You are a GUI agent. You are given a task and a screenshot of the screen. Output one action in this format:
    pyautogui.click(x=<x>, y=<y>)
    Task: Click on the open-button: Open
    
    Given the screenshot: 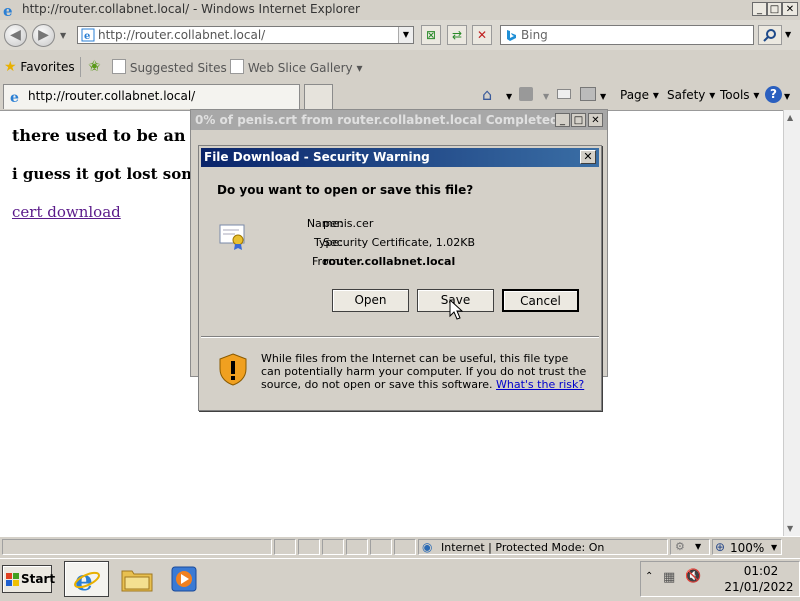 What is the action you would take?
    pyautogui.click(x=370, y=300)
    